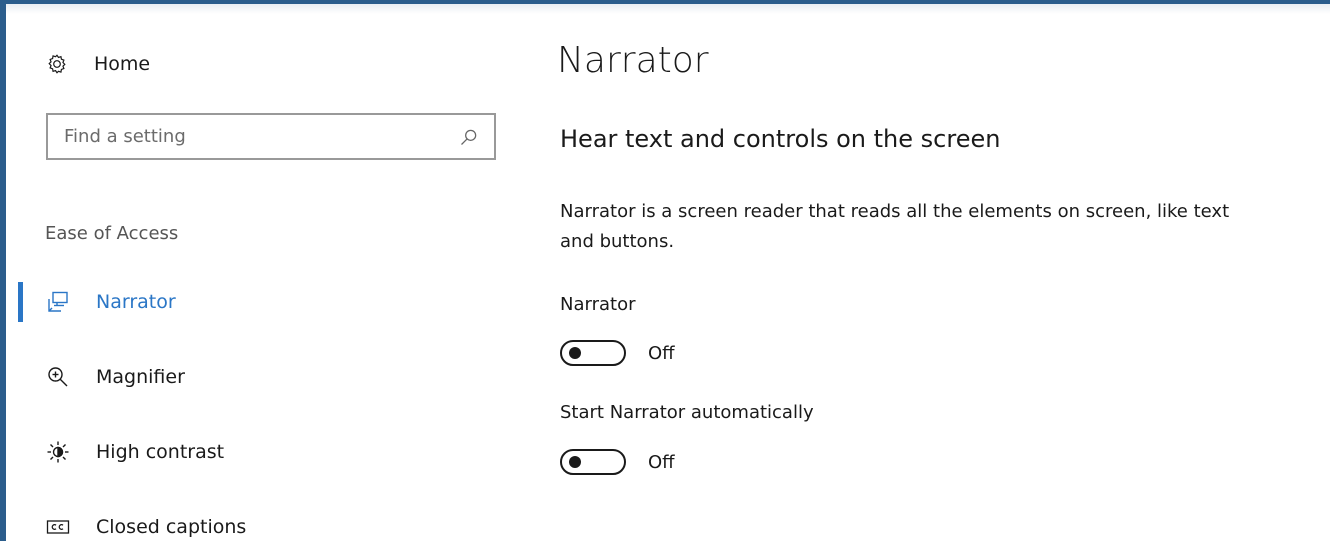  What do you see at coordinates (112, 233) in the screenshot?
I see `section-label: Ease of Access` at bounding box center [112, 233].